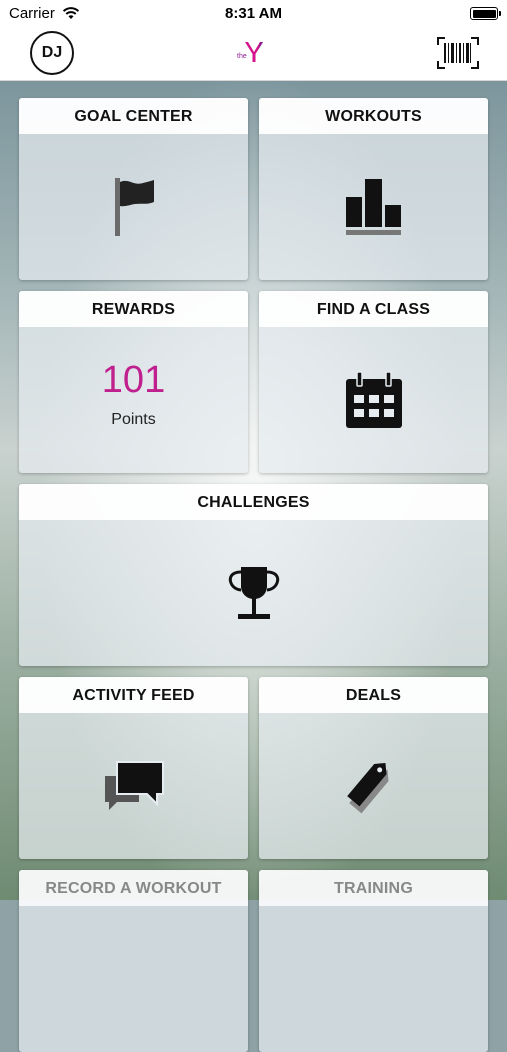  I want to click on status-bar: Carrier 8:31 AM, so click(253, 14).